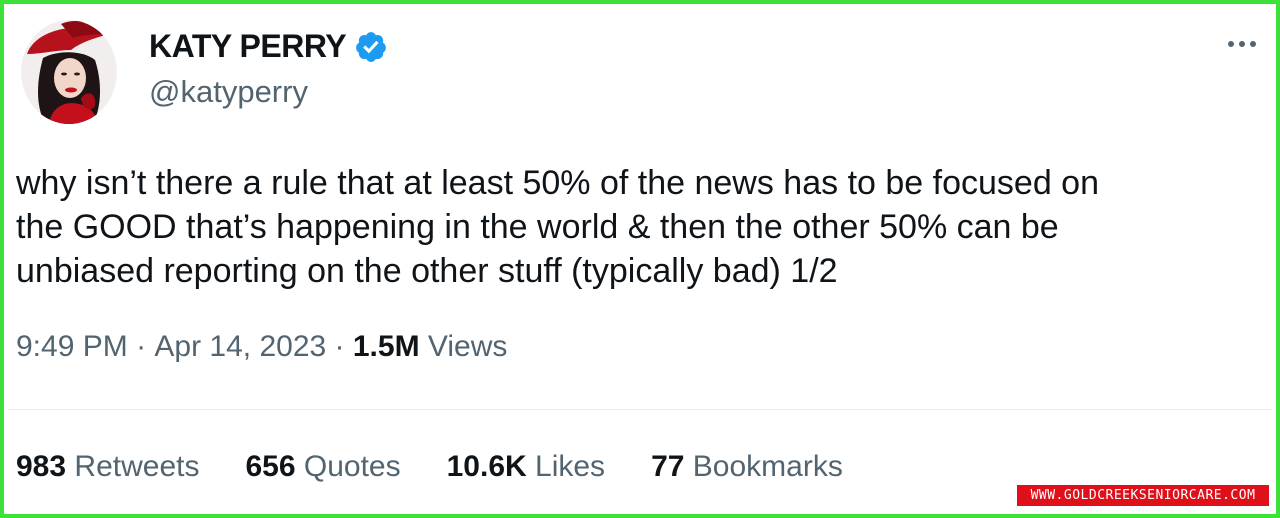 The image size is (1280, 518). Describe the element at coordinates (668, 466) in the screenshot. I see `bookmarks-count: 77` at that location.